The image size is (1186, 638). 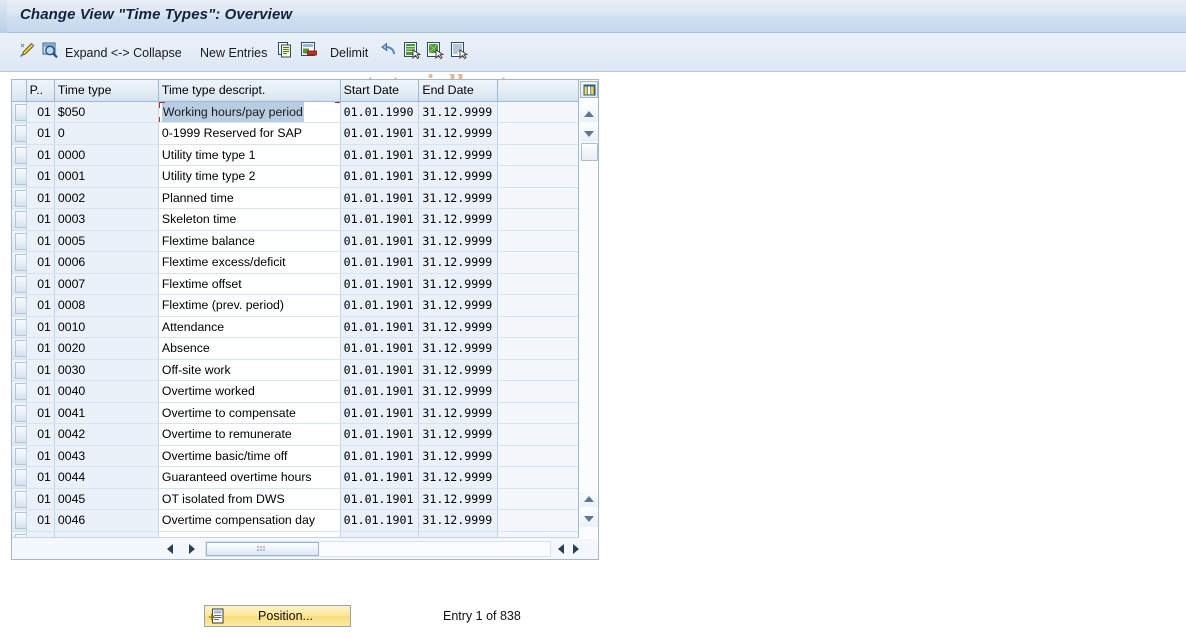 What do you see at coordinates (106, 391) in the screenshot?
I see `cell-time-type: 0040` at bounding box center [106, 391].